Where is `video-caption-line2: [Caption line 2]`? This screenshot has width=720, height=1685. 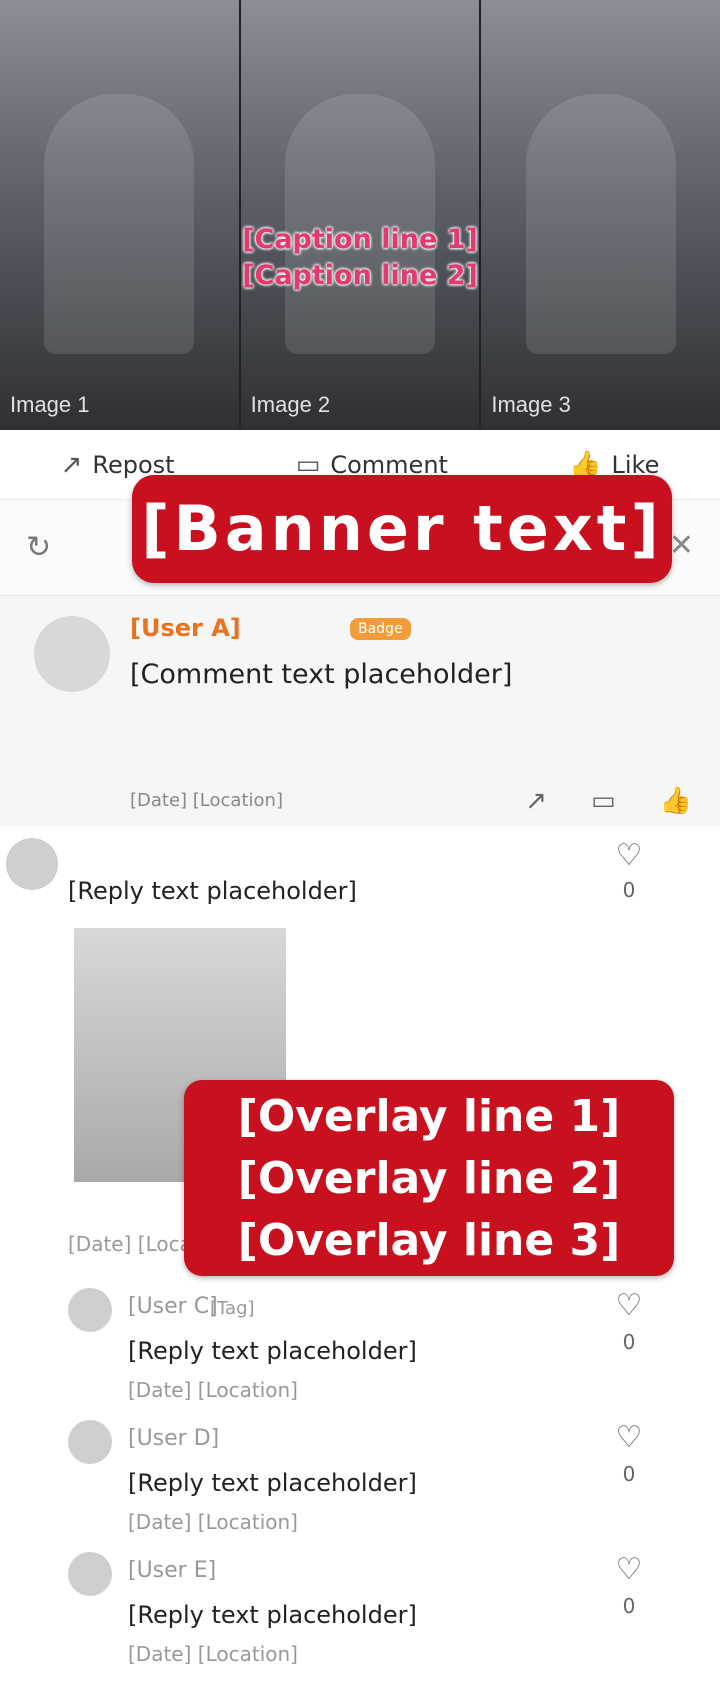 video-caption-line2: [Caption line 2] is located at coordinates (360, 275).